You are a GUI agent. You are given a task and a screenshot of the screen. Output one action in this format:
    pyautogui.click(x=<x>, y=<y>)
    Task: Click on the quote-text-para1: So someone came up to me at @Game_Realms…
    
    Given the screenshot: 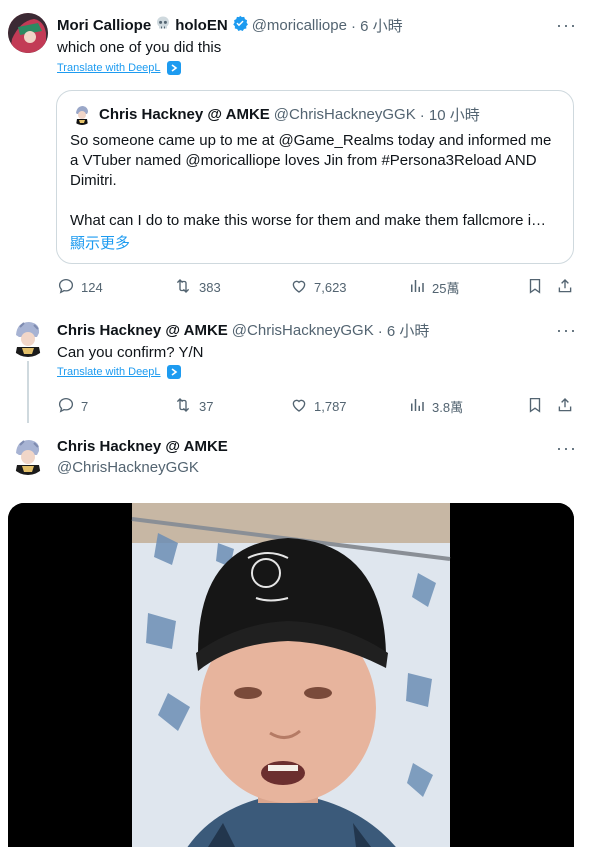 What is the action you would take?
    pyautogui.click(x=311, y=160)
    